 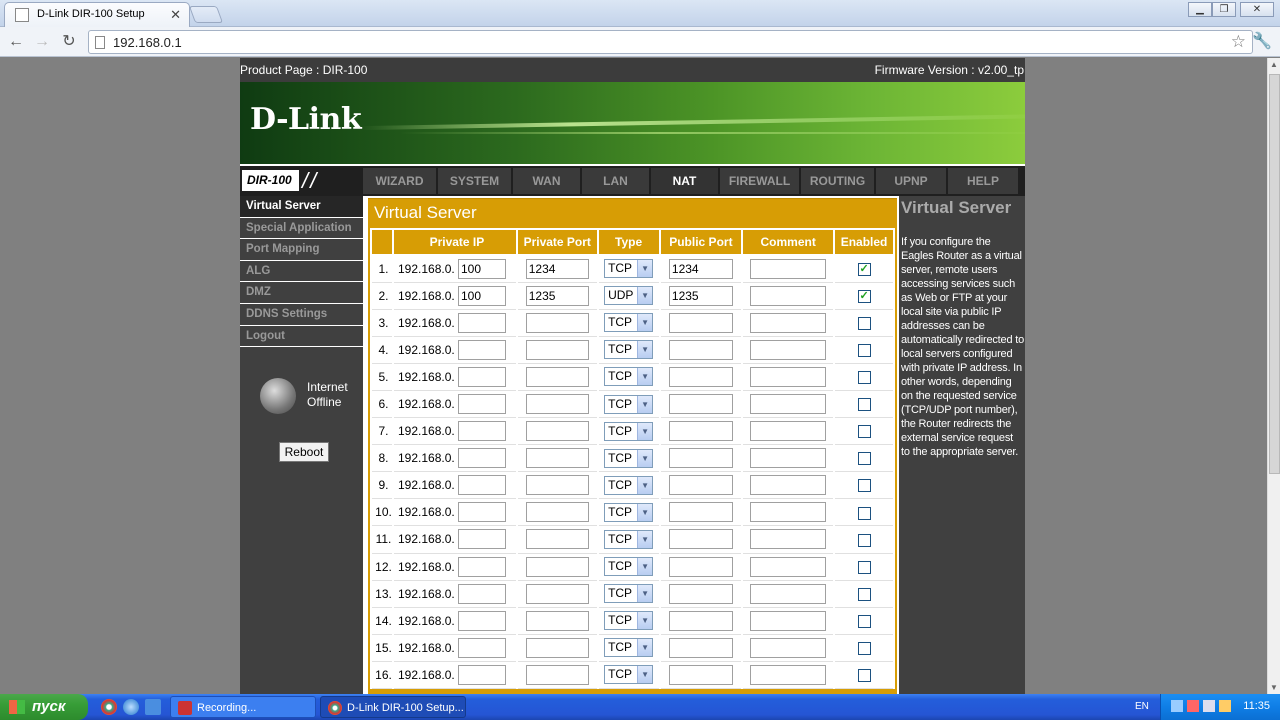 I want to click on tray-app-icon, so click(x=1225, y=706).